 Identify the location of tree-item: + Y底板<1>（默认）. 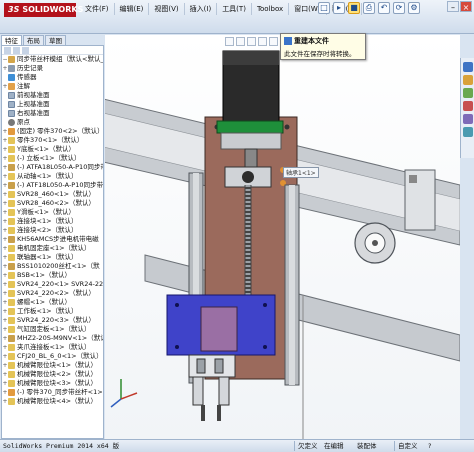
(52, 149).